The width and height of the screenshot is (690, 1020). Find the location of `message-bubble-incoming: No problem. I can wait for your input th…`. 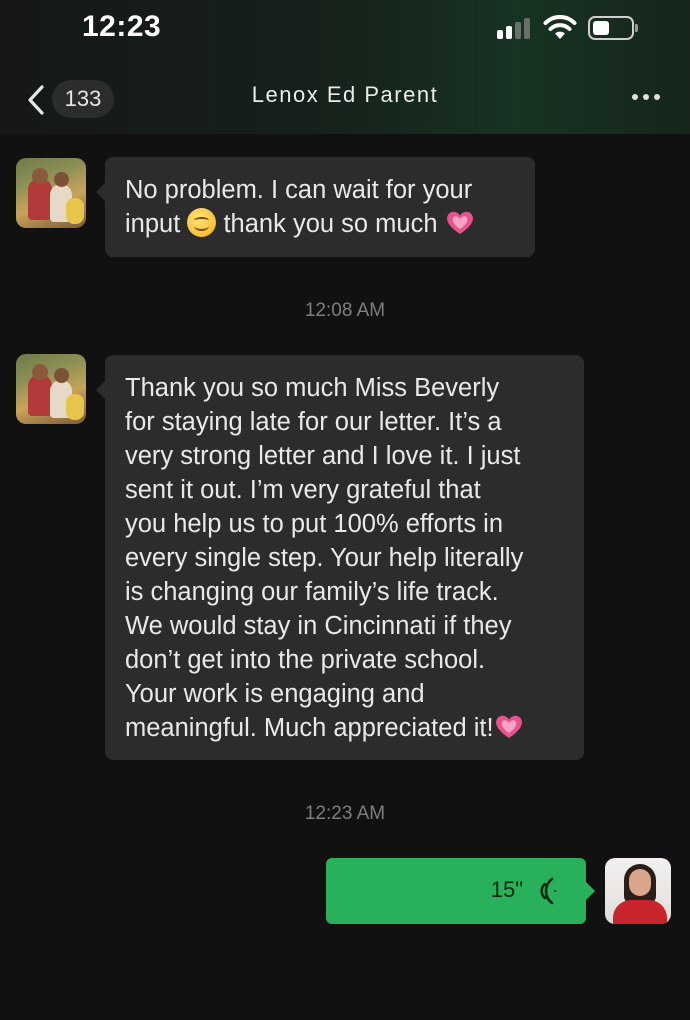

message-bubble-incoming: No problem. I can wait for your input th… is located at coordinates (315, 207).